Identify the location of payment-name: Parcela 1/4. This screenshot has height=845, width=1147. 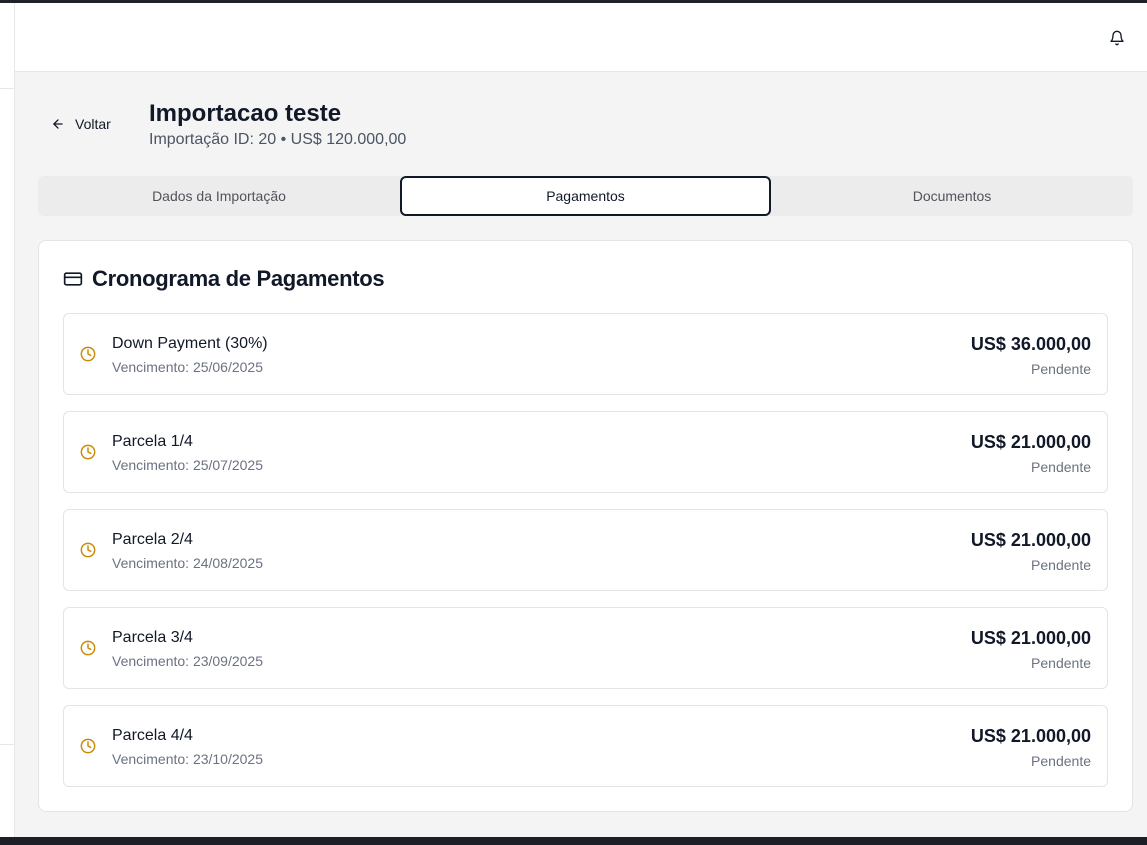
(152, 441).